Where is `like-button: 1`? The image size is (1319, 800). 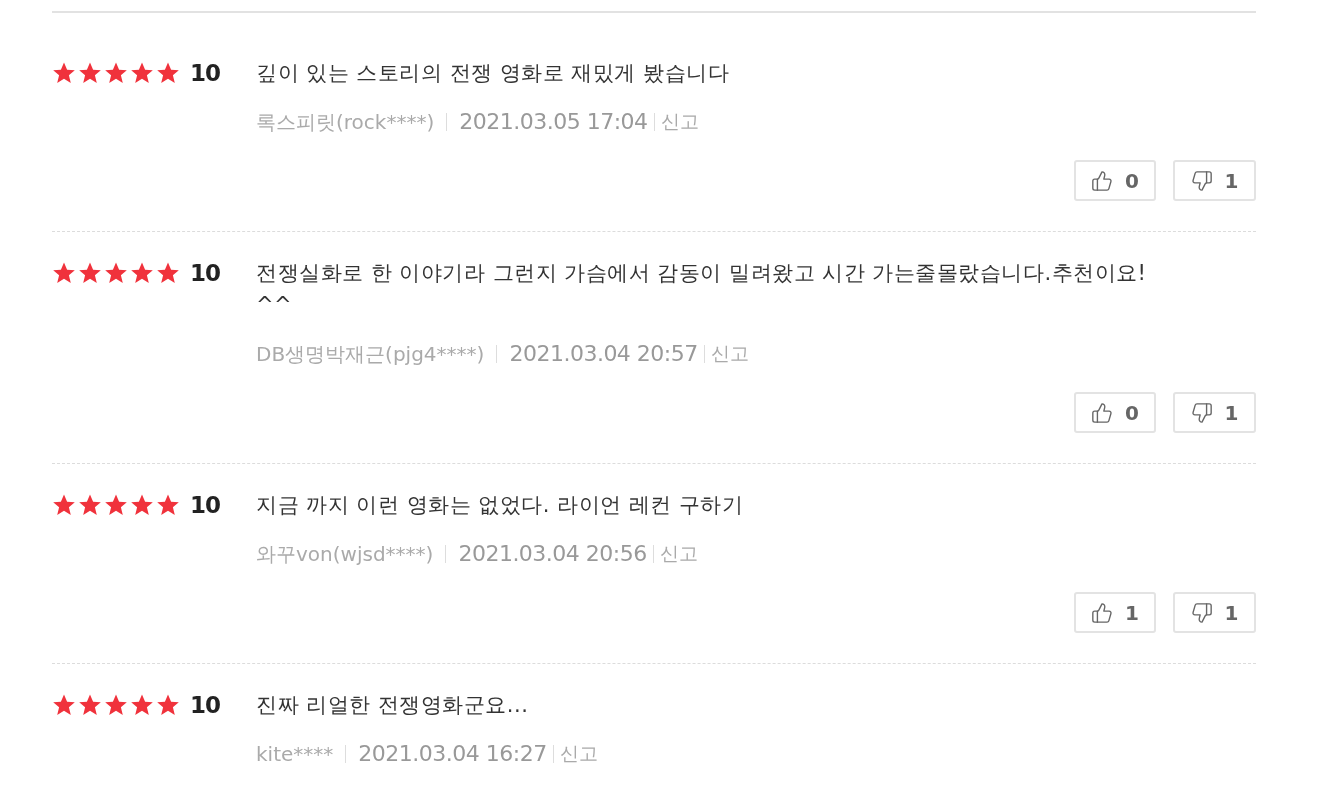 like-button: 1 is located at coordinates (1115, 612).